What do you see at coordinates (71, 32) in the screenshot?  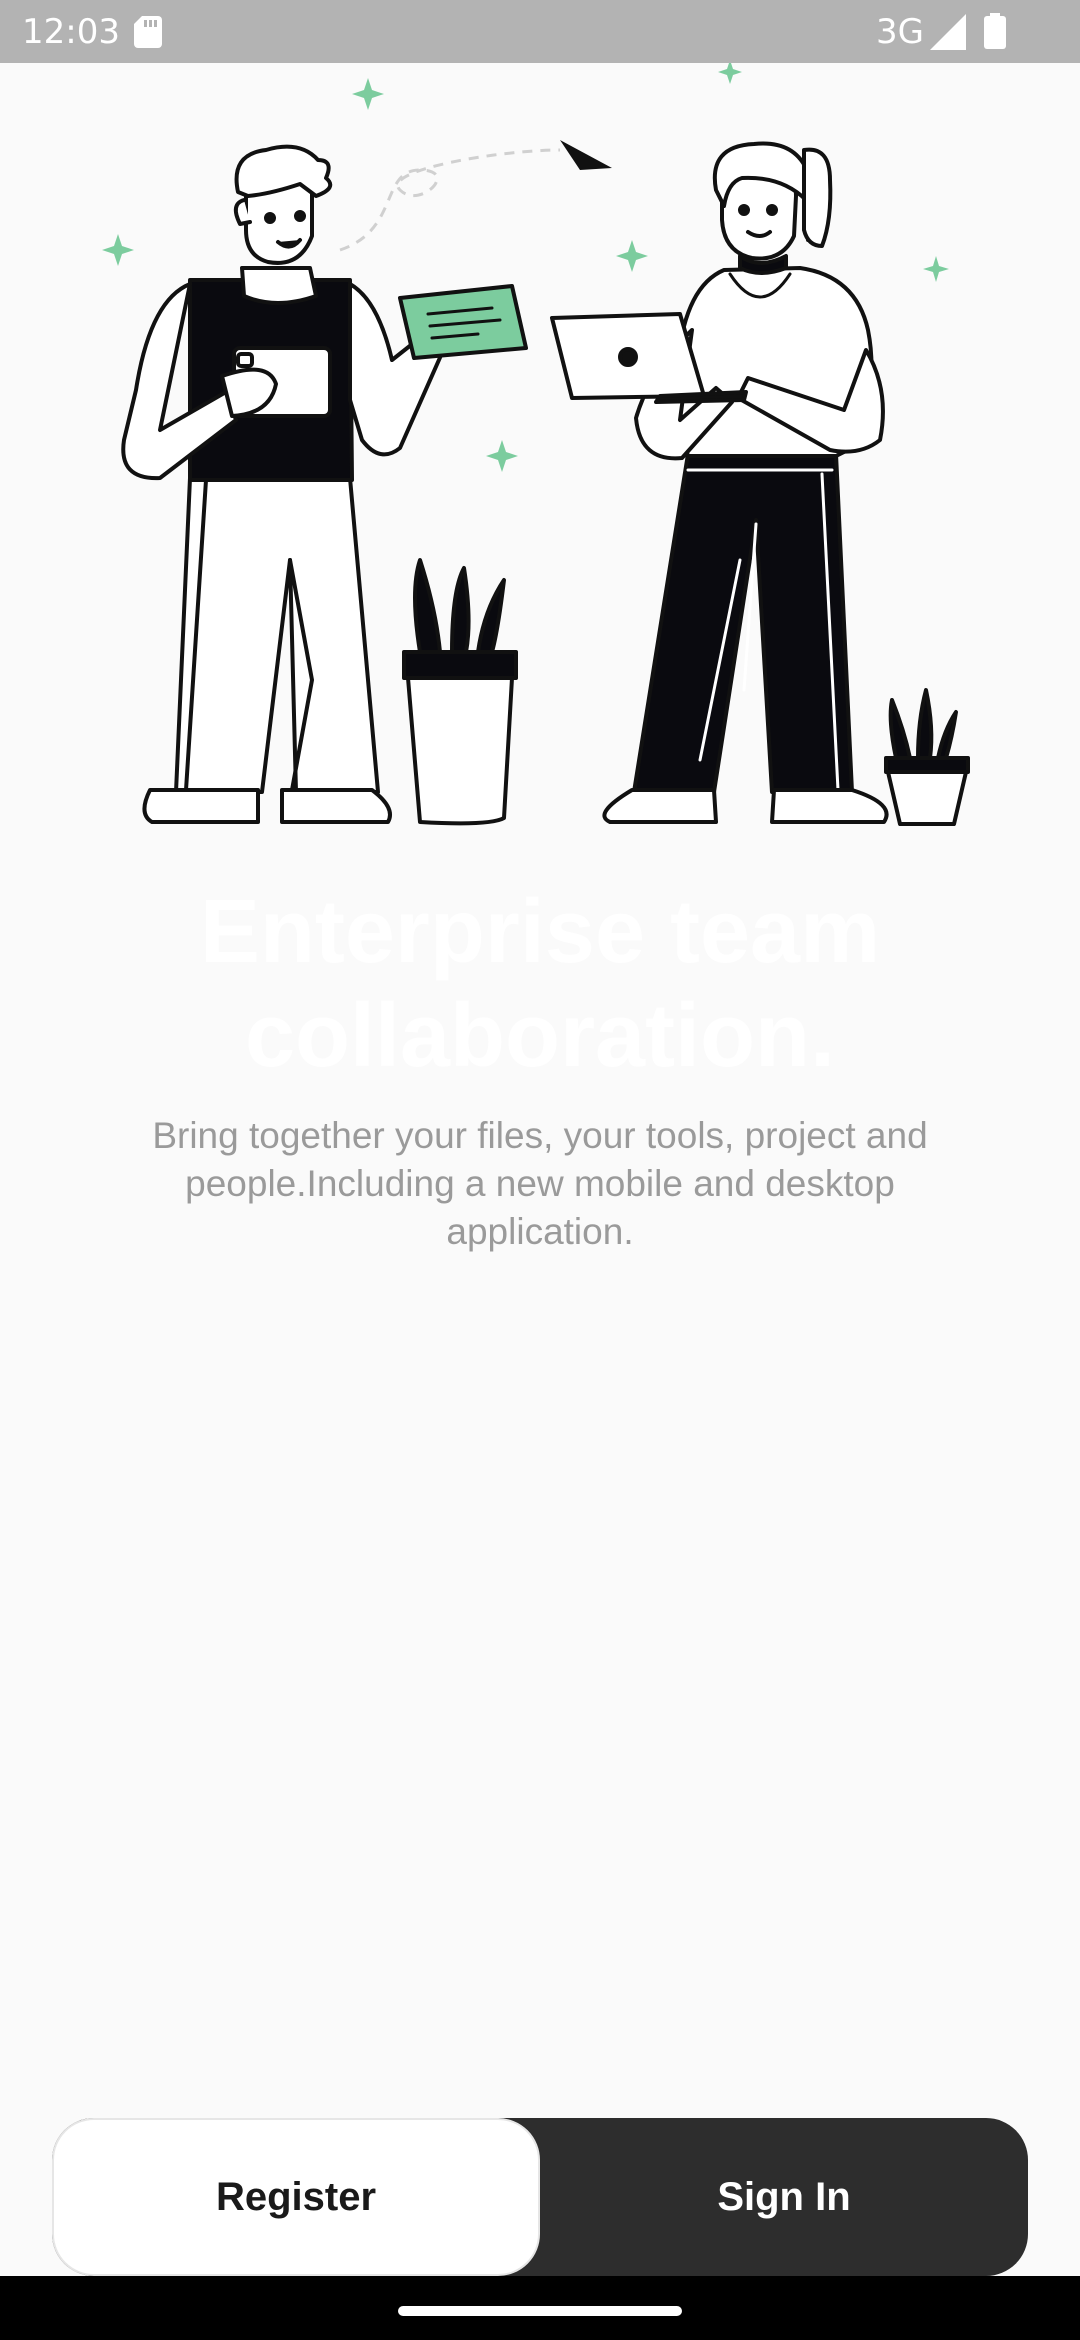 I see `status-time: 12:03` at bounding box center [71, 32].